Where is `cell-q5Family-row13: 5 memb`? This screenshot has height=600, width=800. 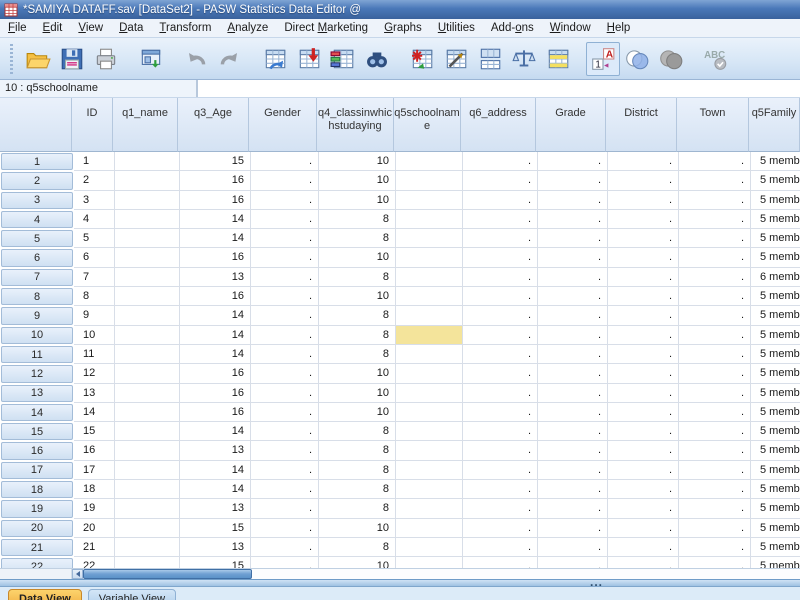
cell-q5Family-row13: 5 memb is located at coordinates (775, 393).